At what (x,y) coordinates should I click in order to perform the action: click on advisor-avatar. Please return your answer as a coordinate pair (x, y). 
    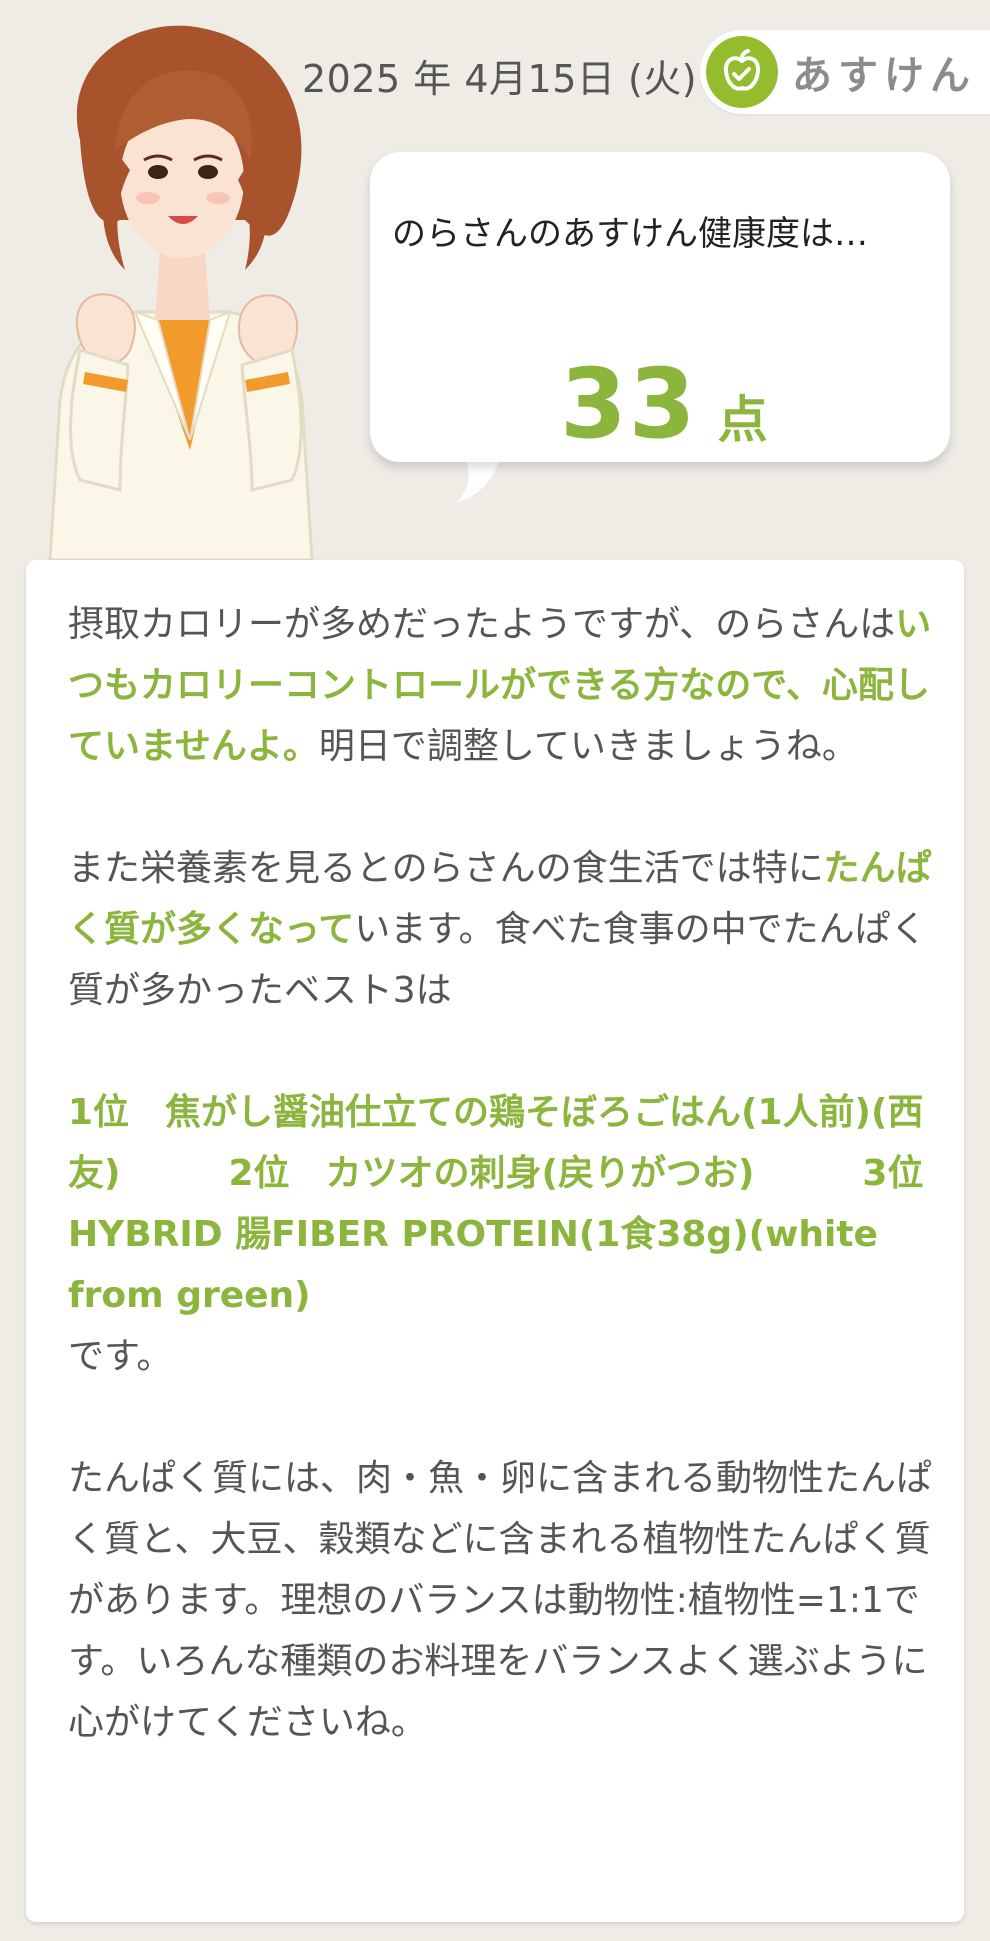
    Looking at the image, I should click on (181, 292).